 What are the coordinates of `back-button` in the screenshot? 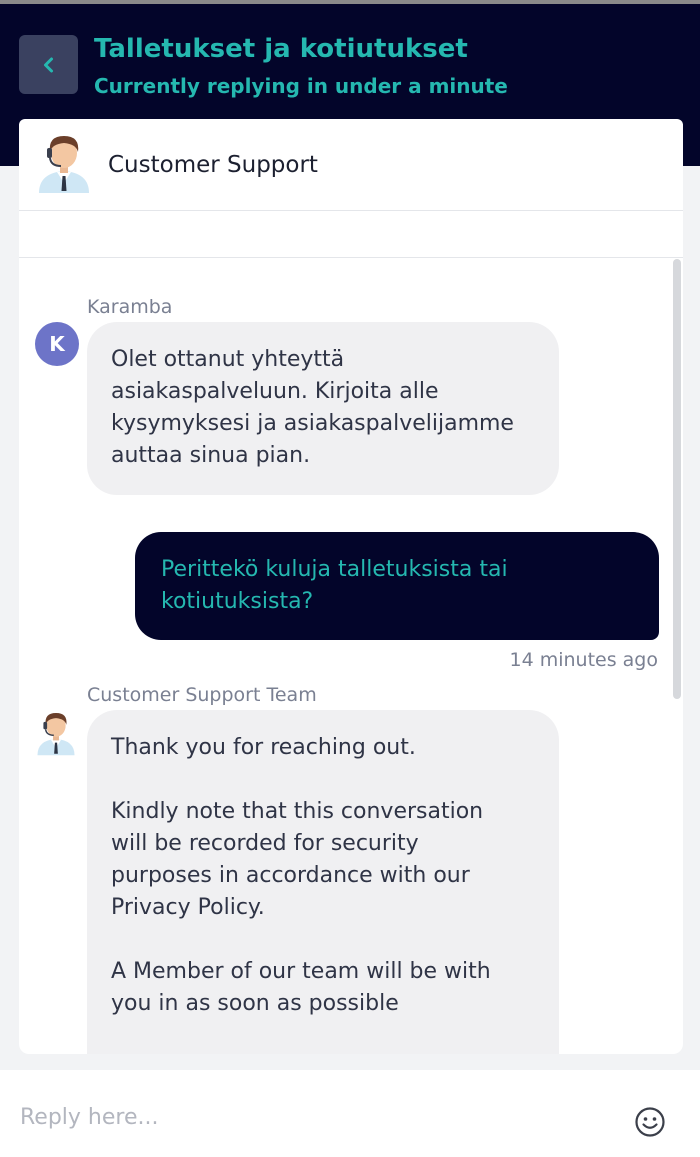 It's located at (48, 64).